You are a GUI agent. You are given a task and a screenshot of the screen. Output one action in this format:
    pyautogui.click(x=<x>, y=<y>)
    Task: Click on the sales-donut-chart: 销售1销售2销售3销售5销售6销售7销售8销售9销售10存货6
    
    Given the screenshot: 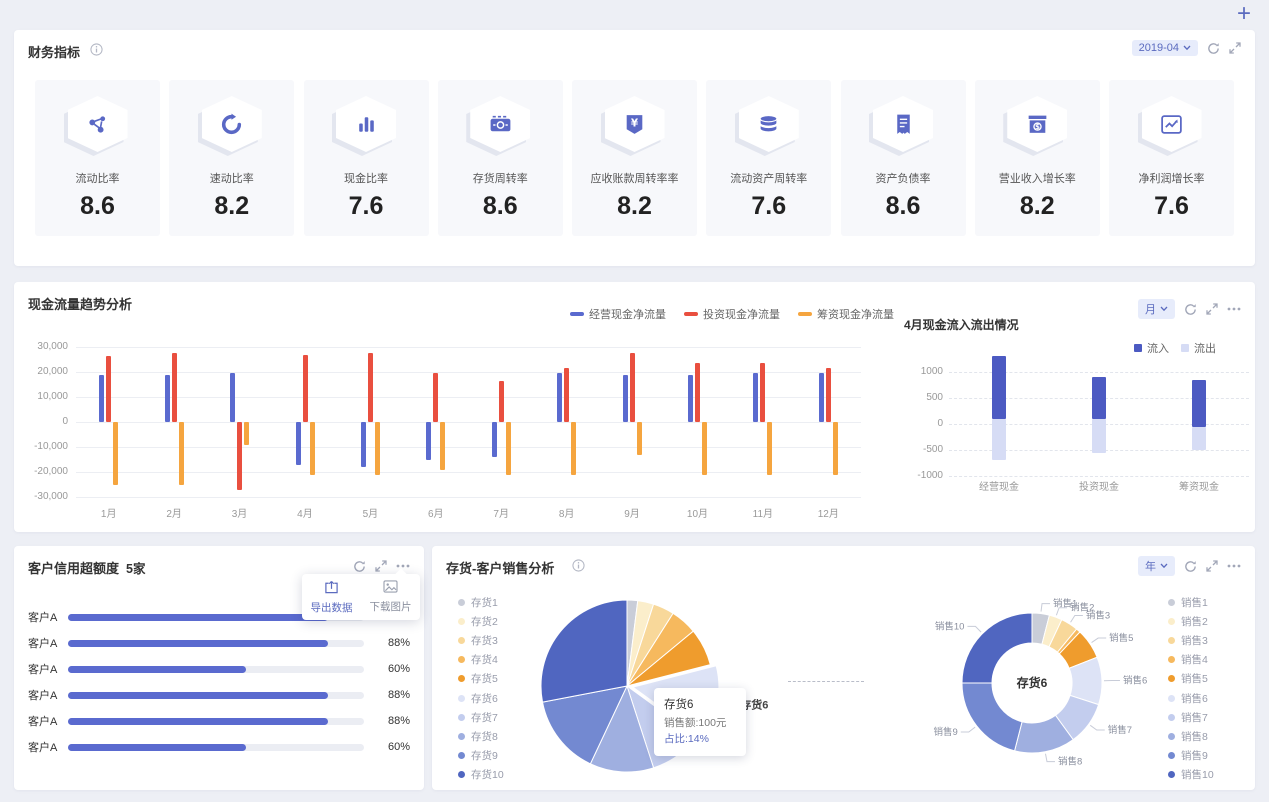 What is the action you would take?
    pyautogui.click(x=1032, y=683)
    